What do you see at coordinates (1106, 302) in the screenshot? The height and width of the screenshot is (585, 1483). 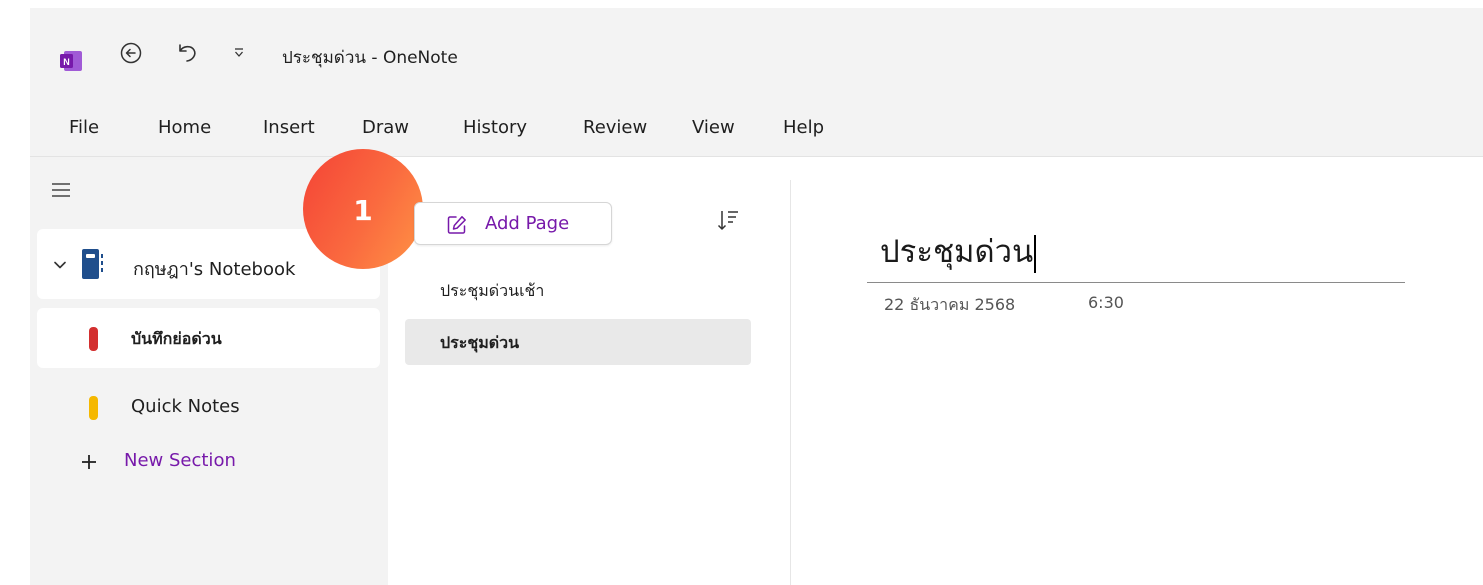 I see `page-time: 6:30` at bounding box center [1106, 302].